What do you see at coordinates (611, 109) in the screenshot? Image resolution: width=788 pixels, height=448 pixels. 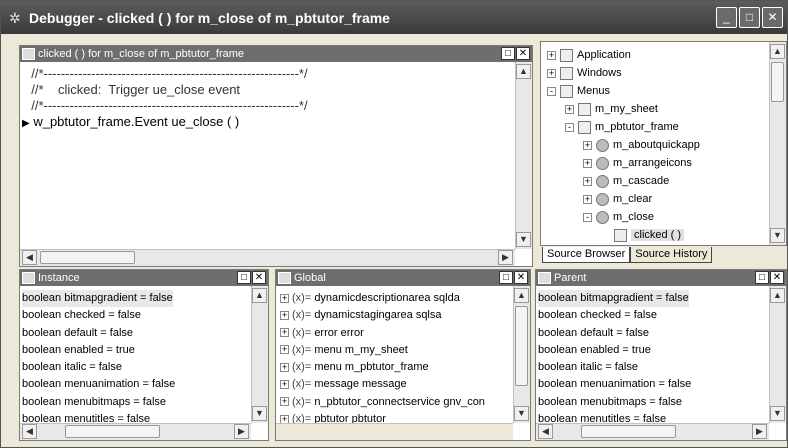 I see `tree-node: + m_my_sheet` at bounding box center [611, 109].